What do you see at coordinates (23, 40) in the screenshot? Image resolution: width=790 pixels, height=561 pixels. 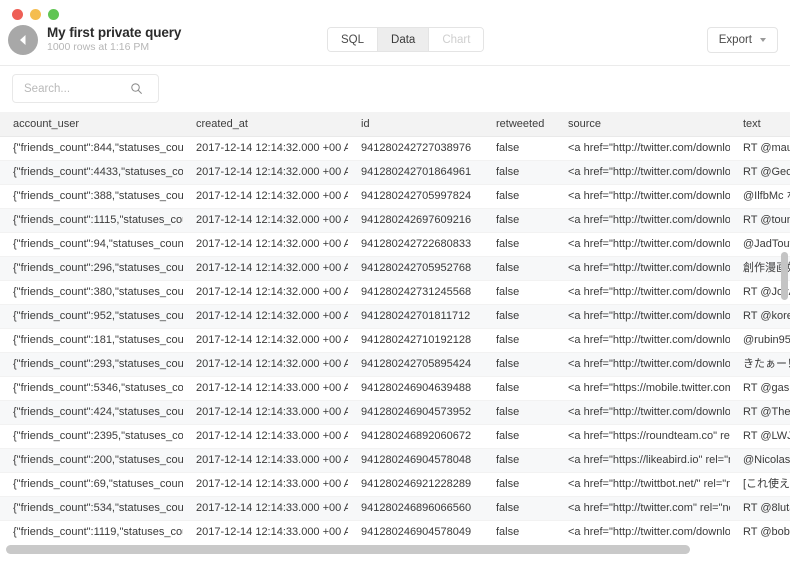 I see `back-button` at bounding box center [23, 40].